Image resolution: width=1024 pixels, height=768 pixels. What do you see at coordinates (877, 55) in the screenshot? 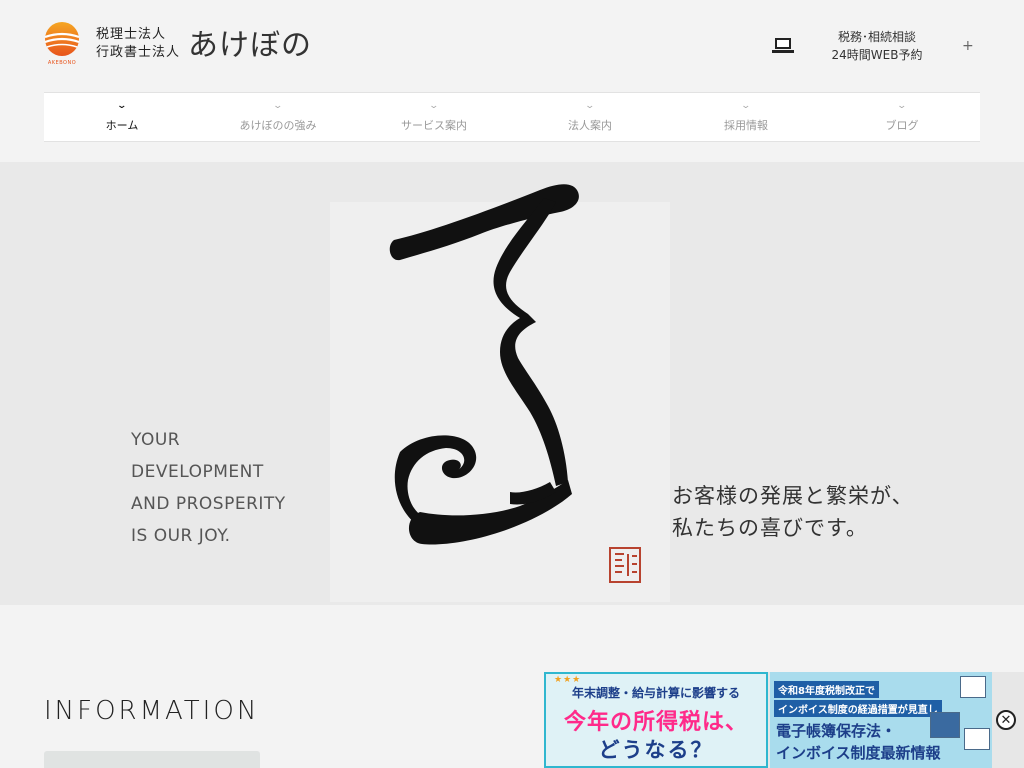
I see `web-reservation-line2: 24時間WEB予約` at bounding box center [877, 55].